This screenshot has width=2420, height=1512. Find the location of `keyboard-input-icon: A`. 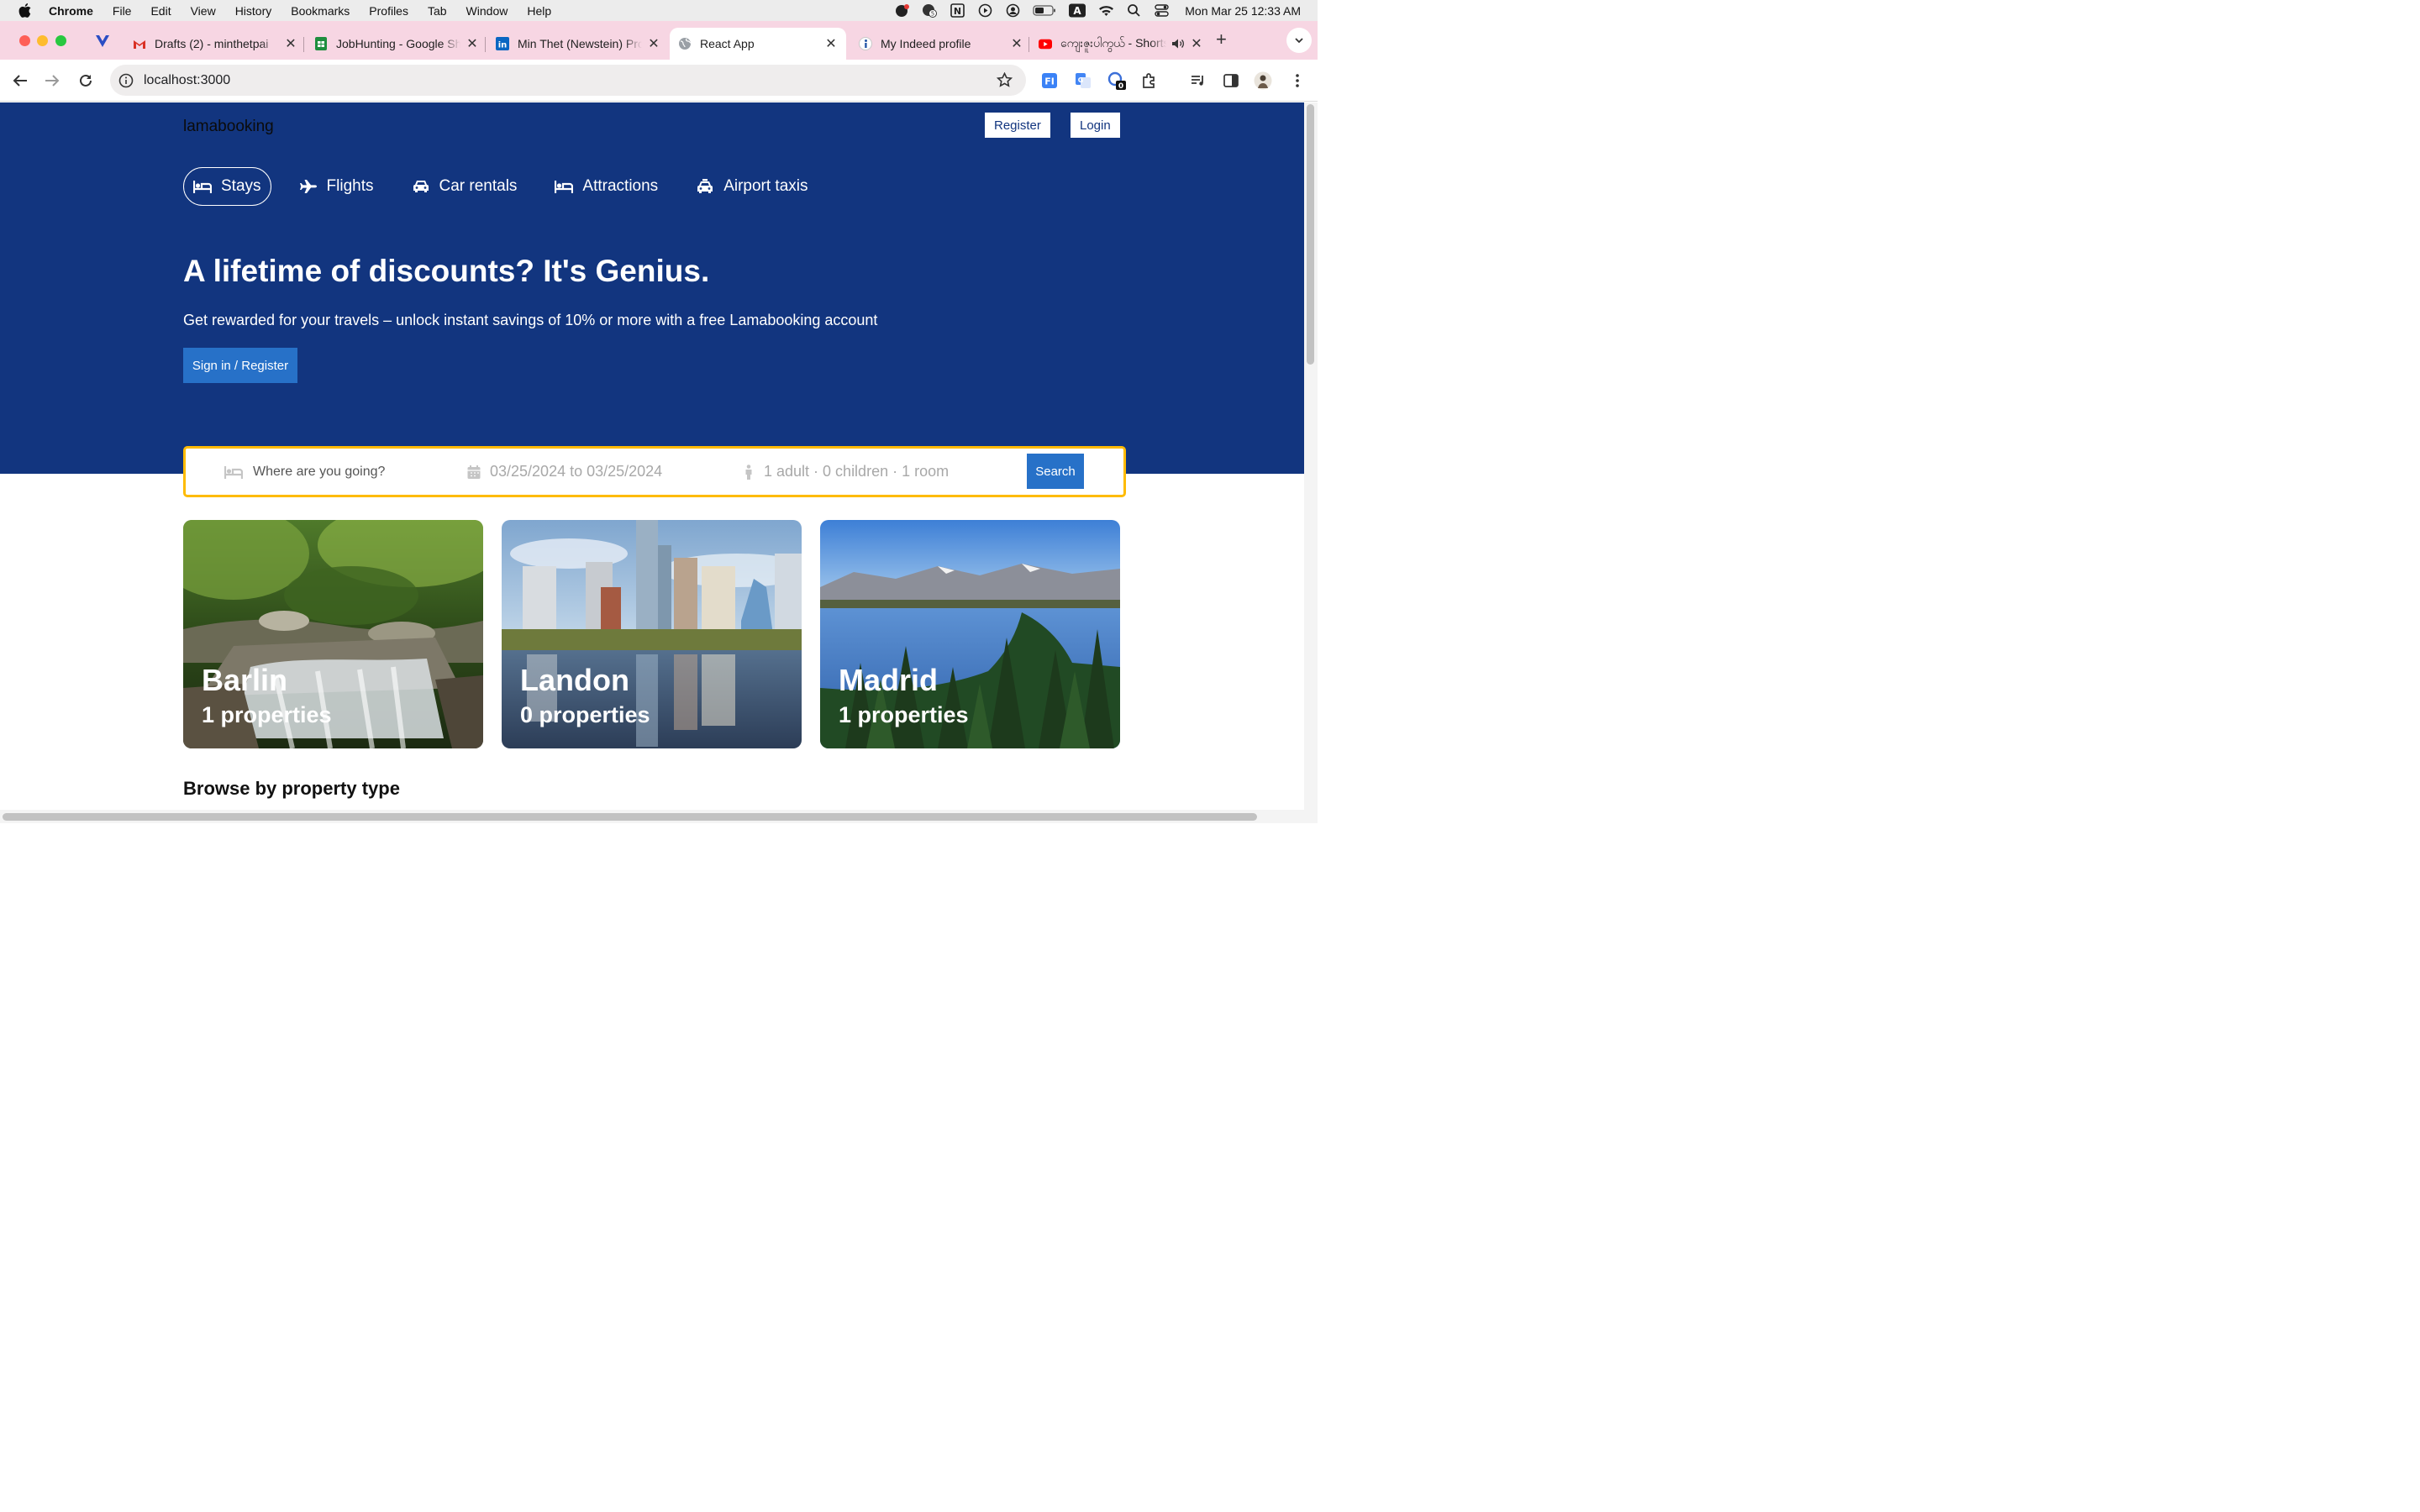

keyboard-input-icon: A is located at coordinates (1077, 10).